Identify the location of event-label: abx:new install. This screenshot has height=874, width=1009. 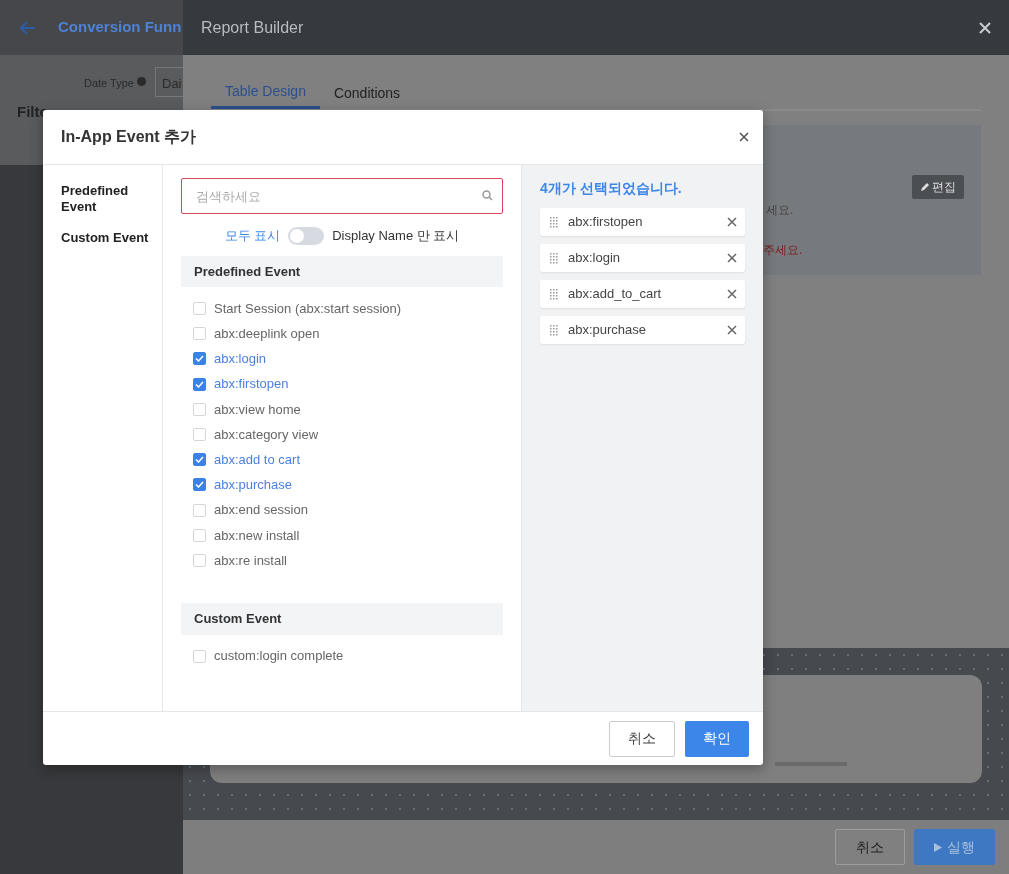
(257, 535).